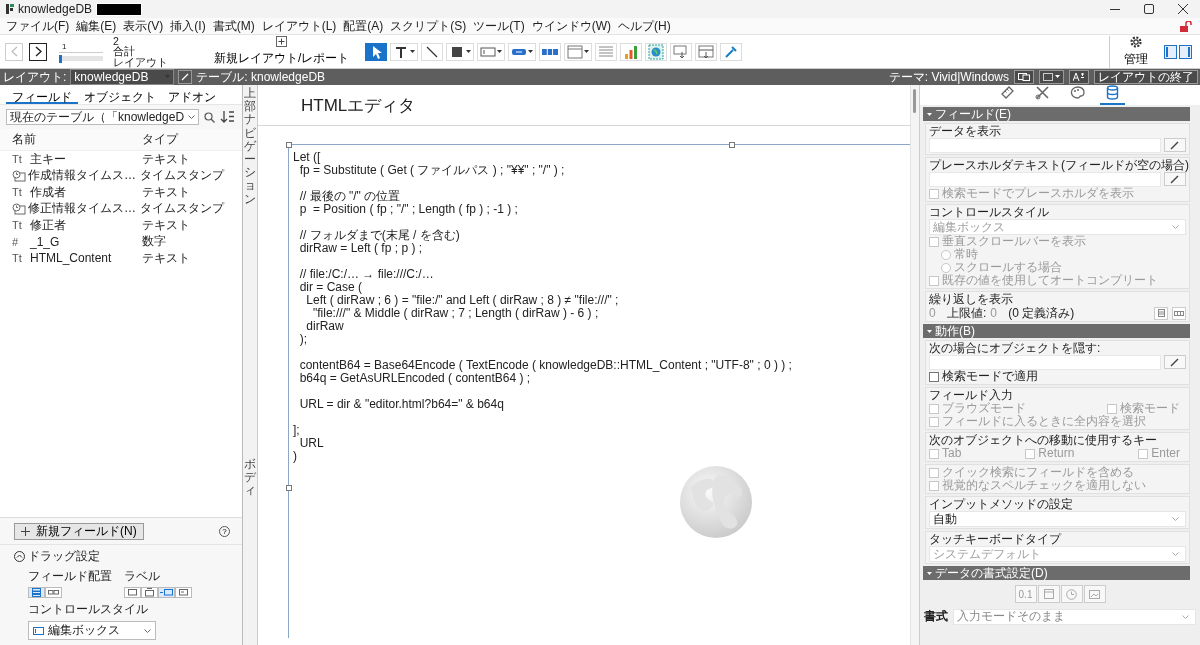 Image resolution: width=1200 pixels, height=645 pixels. What do you see at coordinates (79, 531) in the screenshot?
I see `new-field-button: 新規フィールド(N)` at bounding box center [79, 531].